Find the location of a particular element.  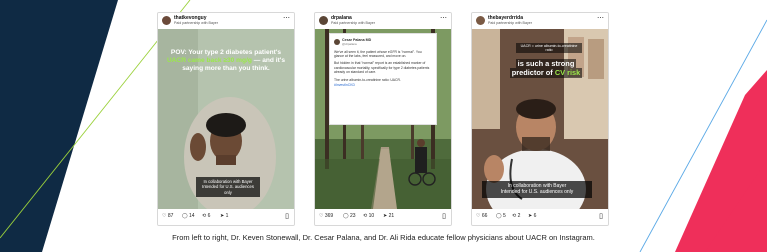

share-action: ➤ 6 is located at coordinates (532, 216).